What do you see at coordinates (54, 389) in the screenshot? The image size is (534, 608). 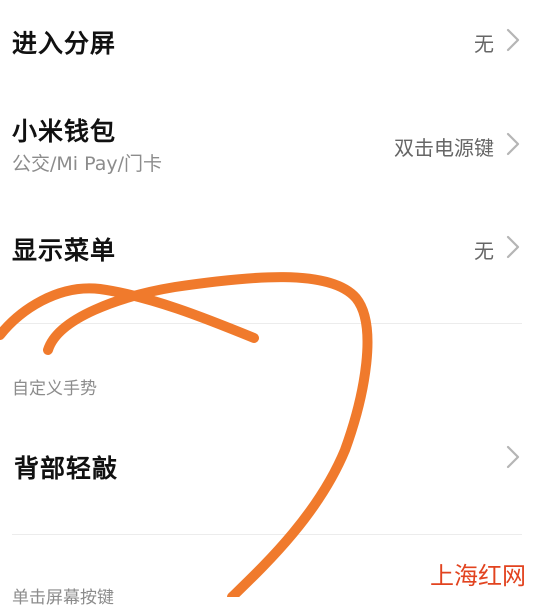 I see `section-label-custom-gestures: 自定义手势` at bounding box center [54, 389].